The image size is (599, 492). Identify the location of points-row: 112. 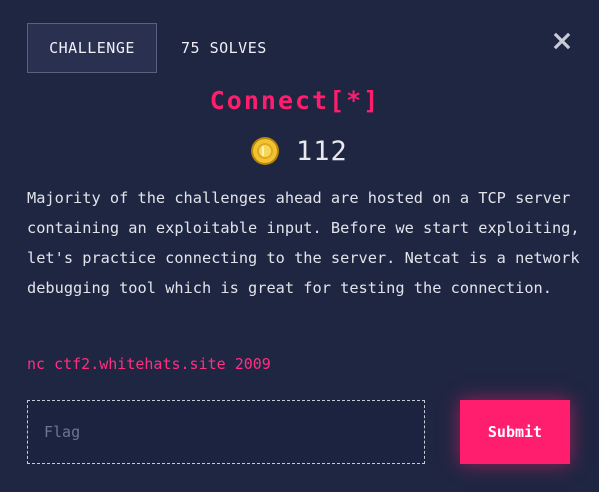
(299, 151).